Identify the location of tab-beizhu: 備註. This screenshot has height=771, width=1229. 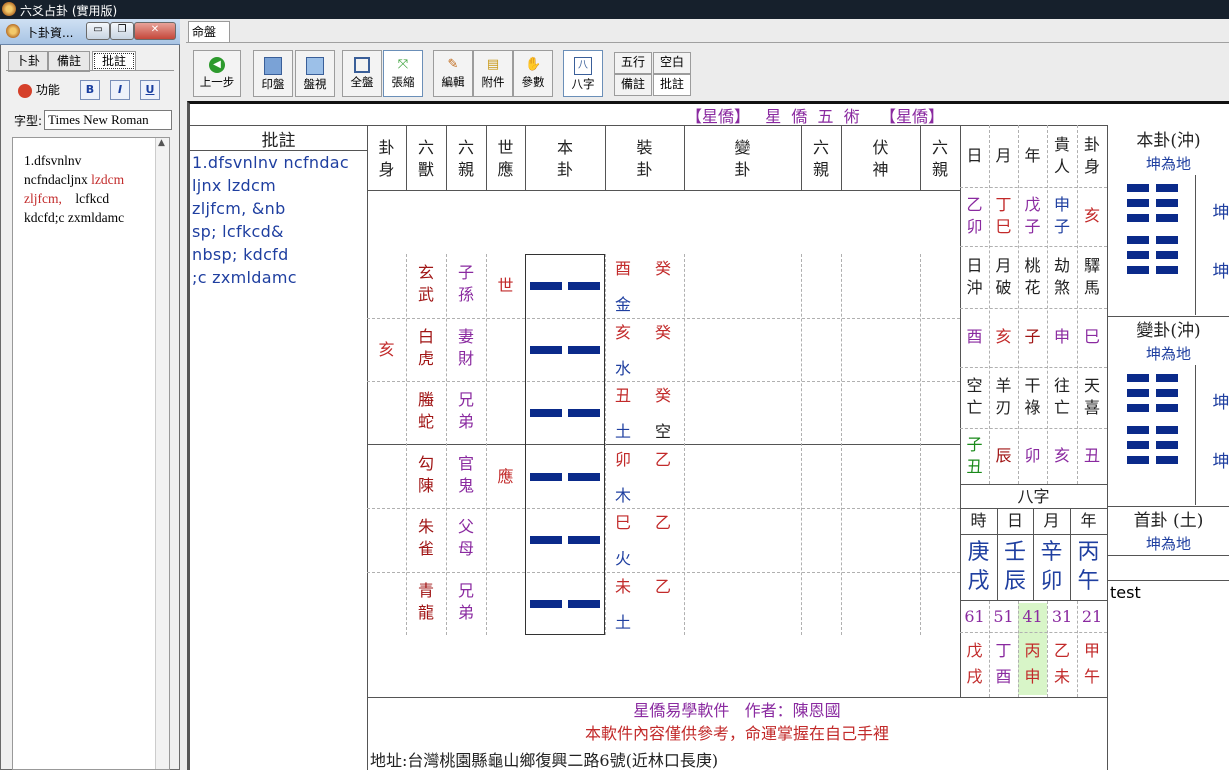
(69, 61).